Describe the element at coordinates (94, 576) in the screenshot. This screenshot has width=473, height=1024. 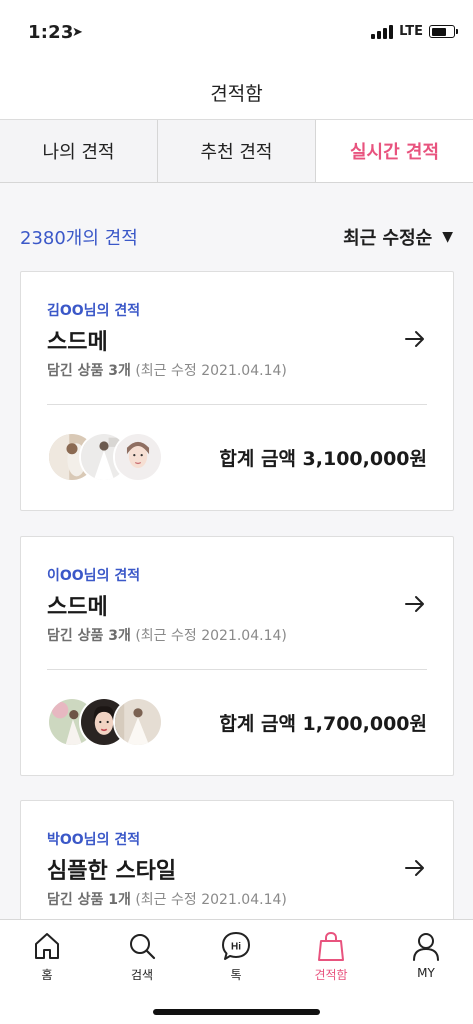
I see `quote-owner: 이OO님의 견적` at that location.